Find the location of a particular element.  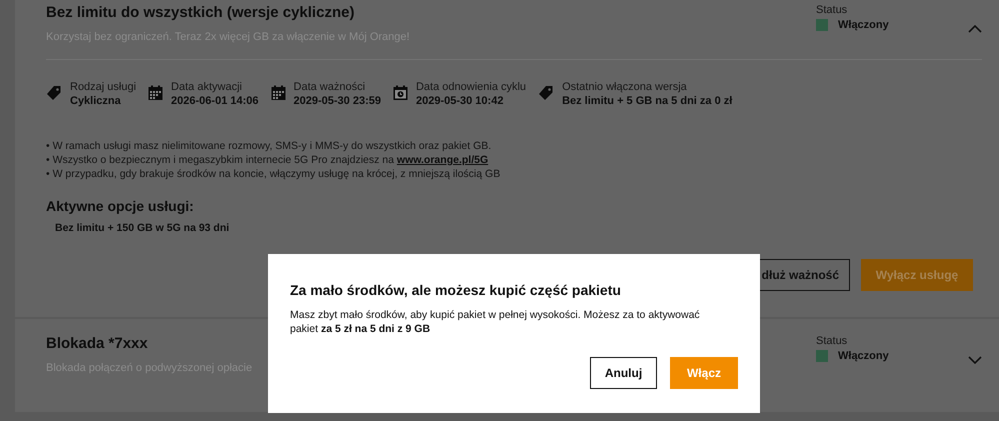

dialog-message: Masz zbyt mało środków, aby kupić pakiet w pełnej wysokości. Możesz za to aktywować pakiet za 5 zł na 5 dni z 9 GB is located at coordinates (495, 322).